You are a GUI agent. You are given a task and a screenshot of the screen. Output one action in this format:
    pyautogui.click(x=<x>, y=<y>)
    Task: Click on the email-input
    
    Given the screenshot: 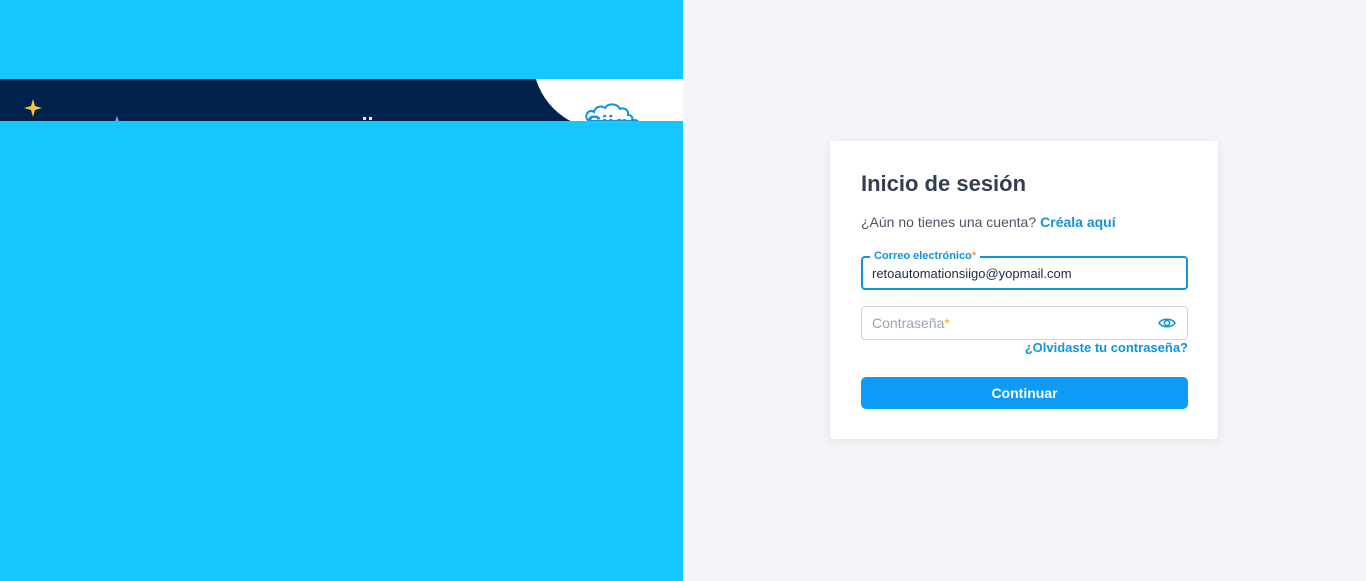 What is the action you would take?
    pyautogui.click(x=1007, y=273)
    